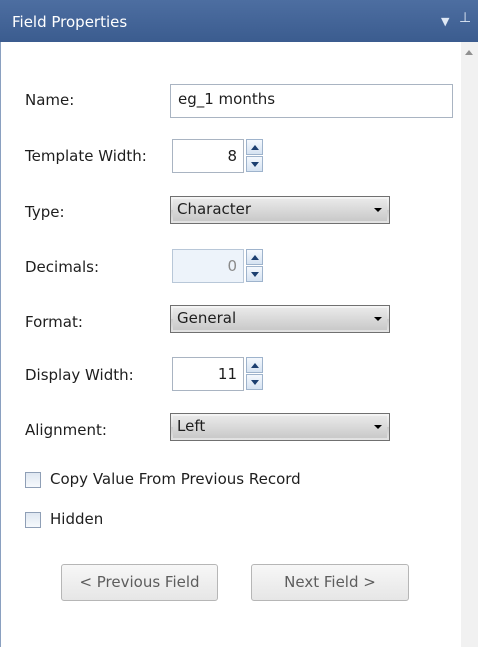  I want to click on display-width-stepper: 11, so click(218, 374).